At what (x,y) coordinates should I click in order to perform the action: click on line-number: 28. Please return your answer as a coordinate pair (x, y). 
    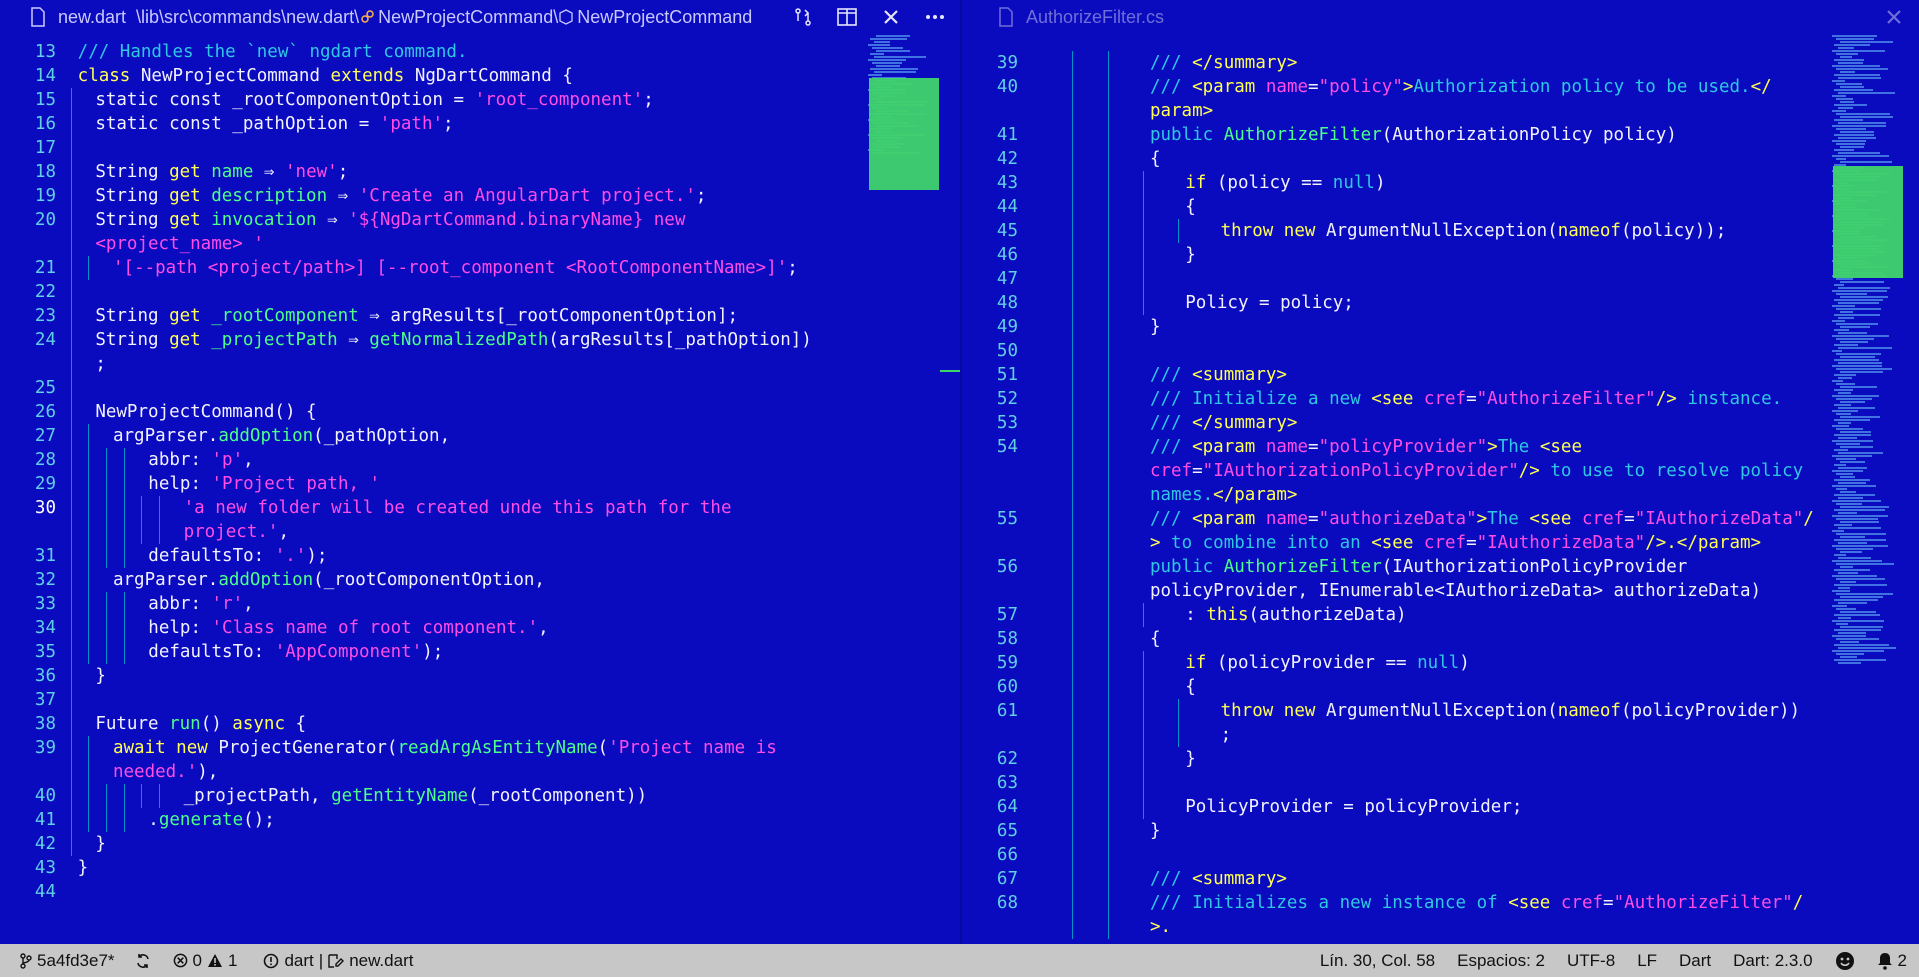
    Looking at the image, I should click on (28, 460).